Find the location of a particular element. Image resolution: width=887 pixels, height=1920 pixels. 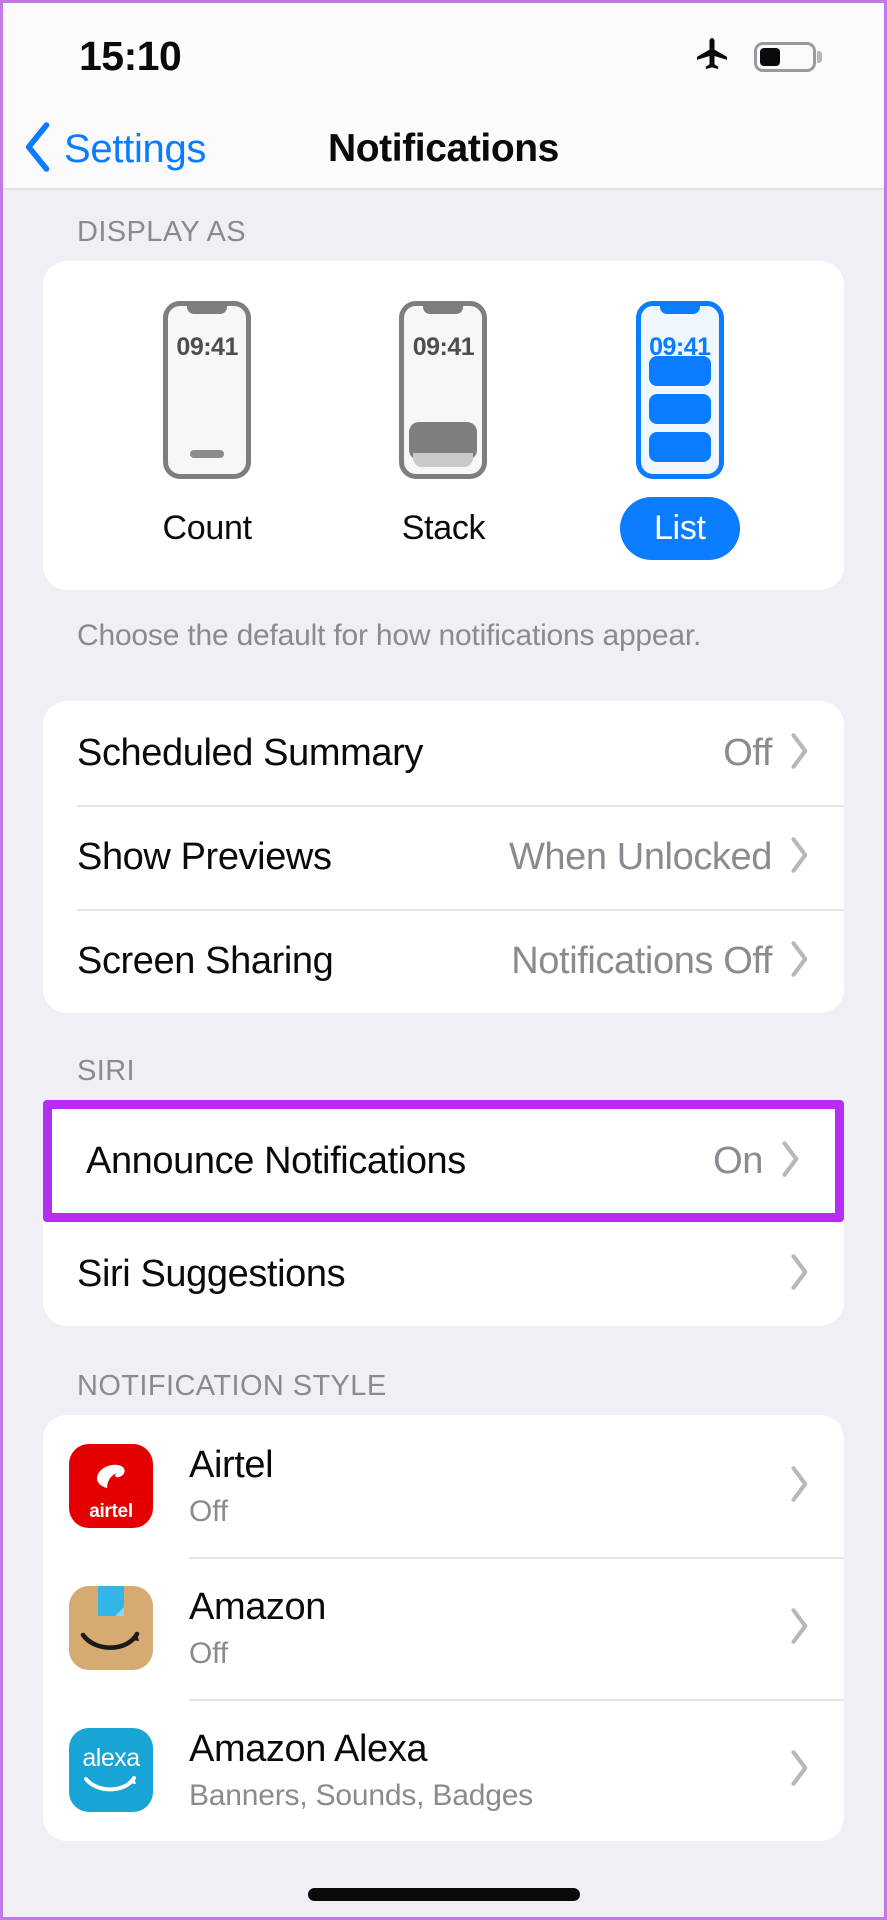

back-button-label: Settings is located at coordinates (135, 148).